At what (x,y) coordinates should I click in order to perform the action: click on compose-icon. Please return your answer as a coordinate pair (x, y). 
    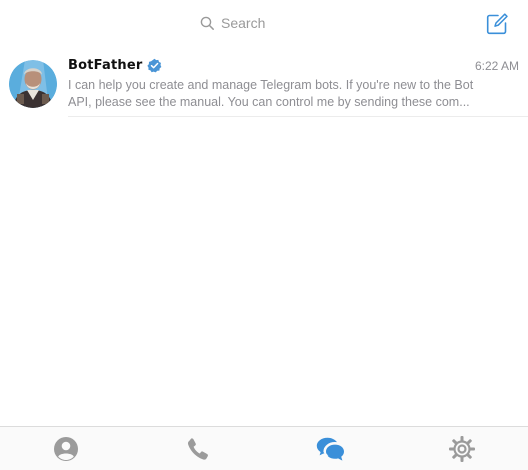
    Looking at the image, I should click on (497, 24).